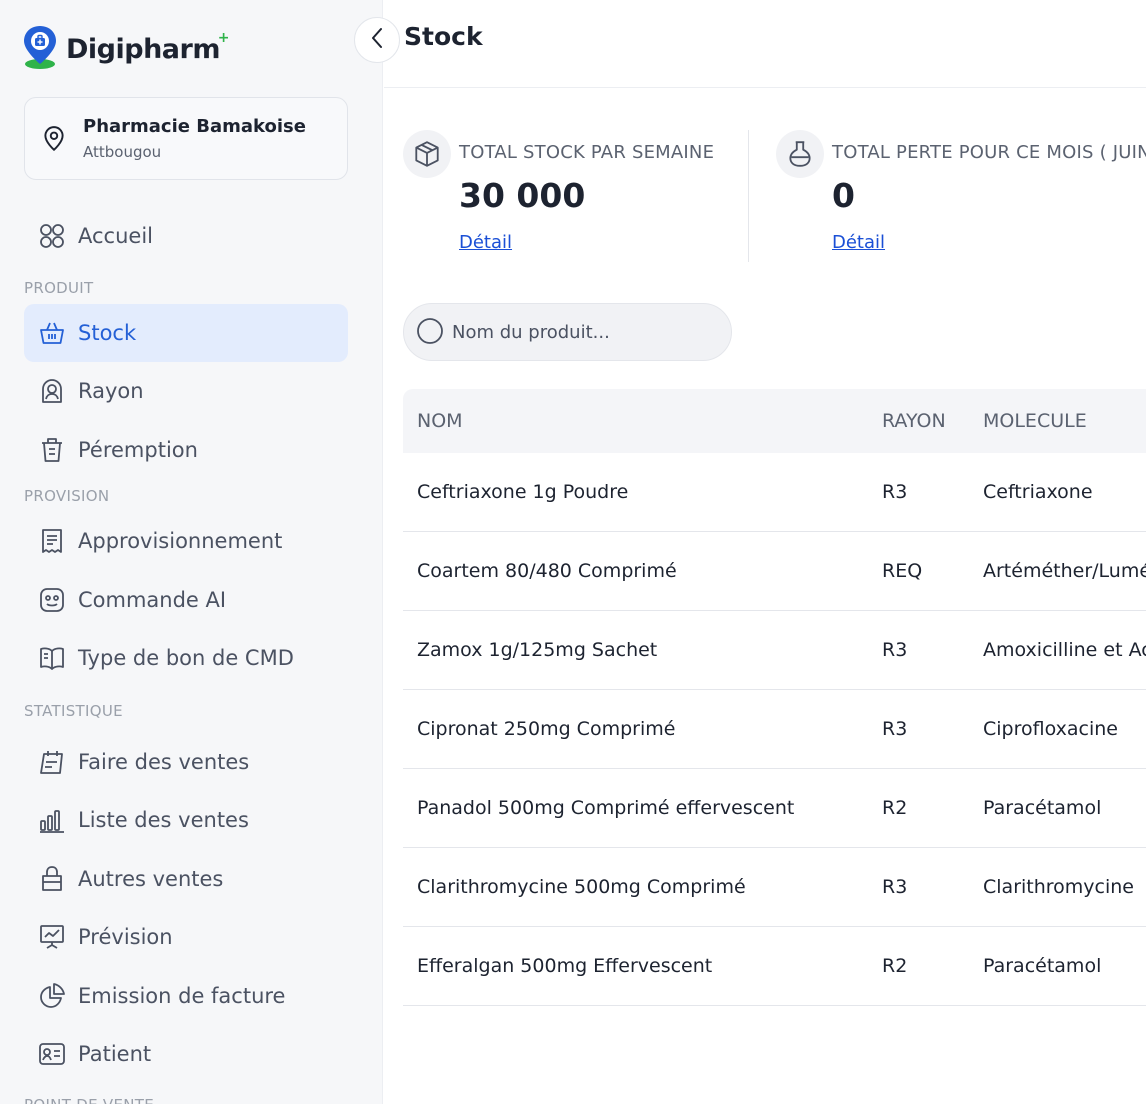  Describe the element at coordinates (1064, 650) in the screenshot. I see `cell-molecule: Amoxicilline et Acide clavulanique` at that location.